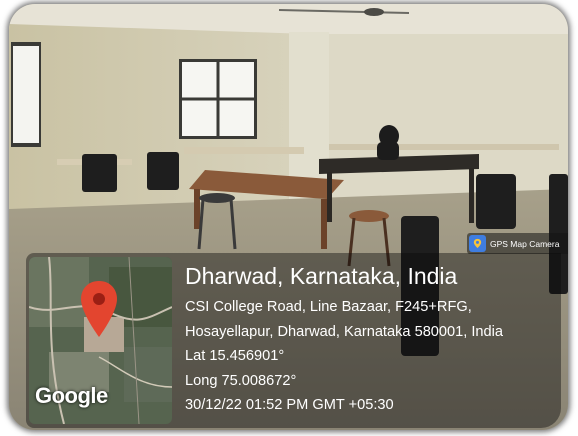 The image size is (578, 436). Describe the element at coordinates (71, 395) in the screenshot. I see `google-logo: Google` at that location.